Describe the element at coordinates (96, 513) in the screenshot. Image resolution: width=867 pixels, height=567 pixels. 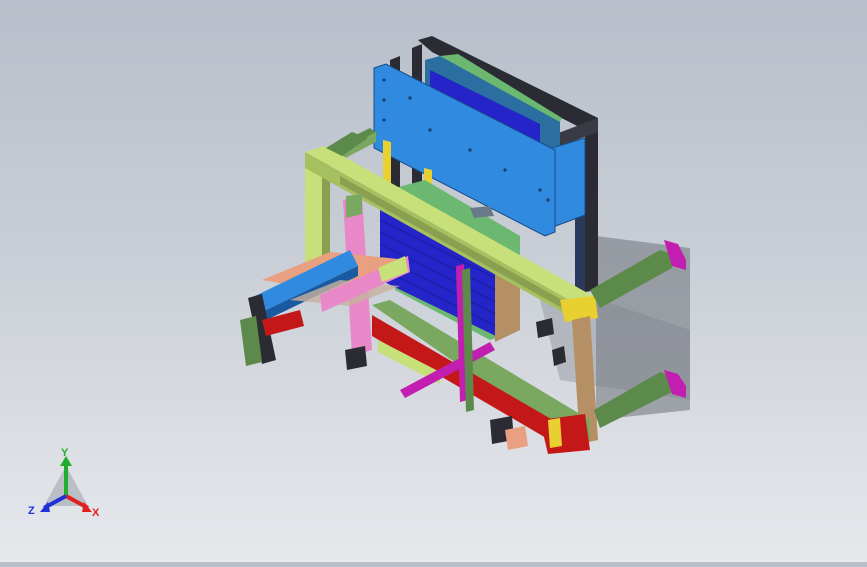
I see `axis-label-x: X` at that location.